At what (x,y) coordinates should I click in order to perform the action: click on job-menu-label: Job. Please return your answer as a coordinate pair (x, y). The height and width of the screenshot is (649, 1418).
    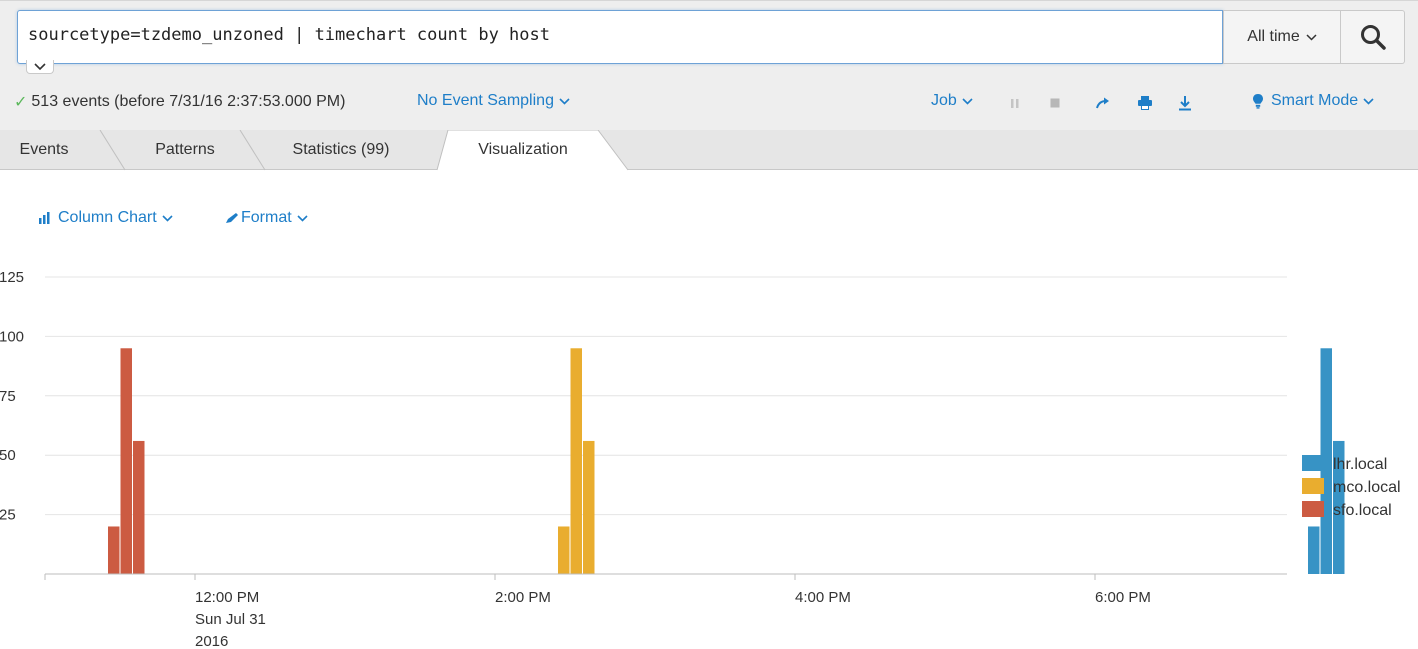
    Looking at the image, I should click on (944, 100).